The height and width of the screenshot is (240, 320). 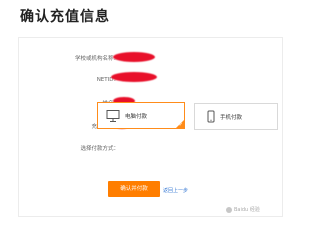 What do you see at coordinates (231, 118) in the screenshot?
I see `pay-option-mobile-label: 手机付款` at bounding box center [231, 118].